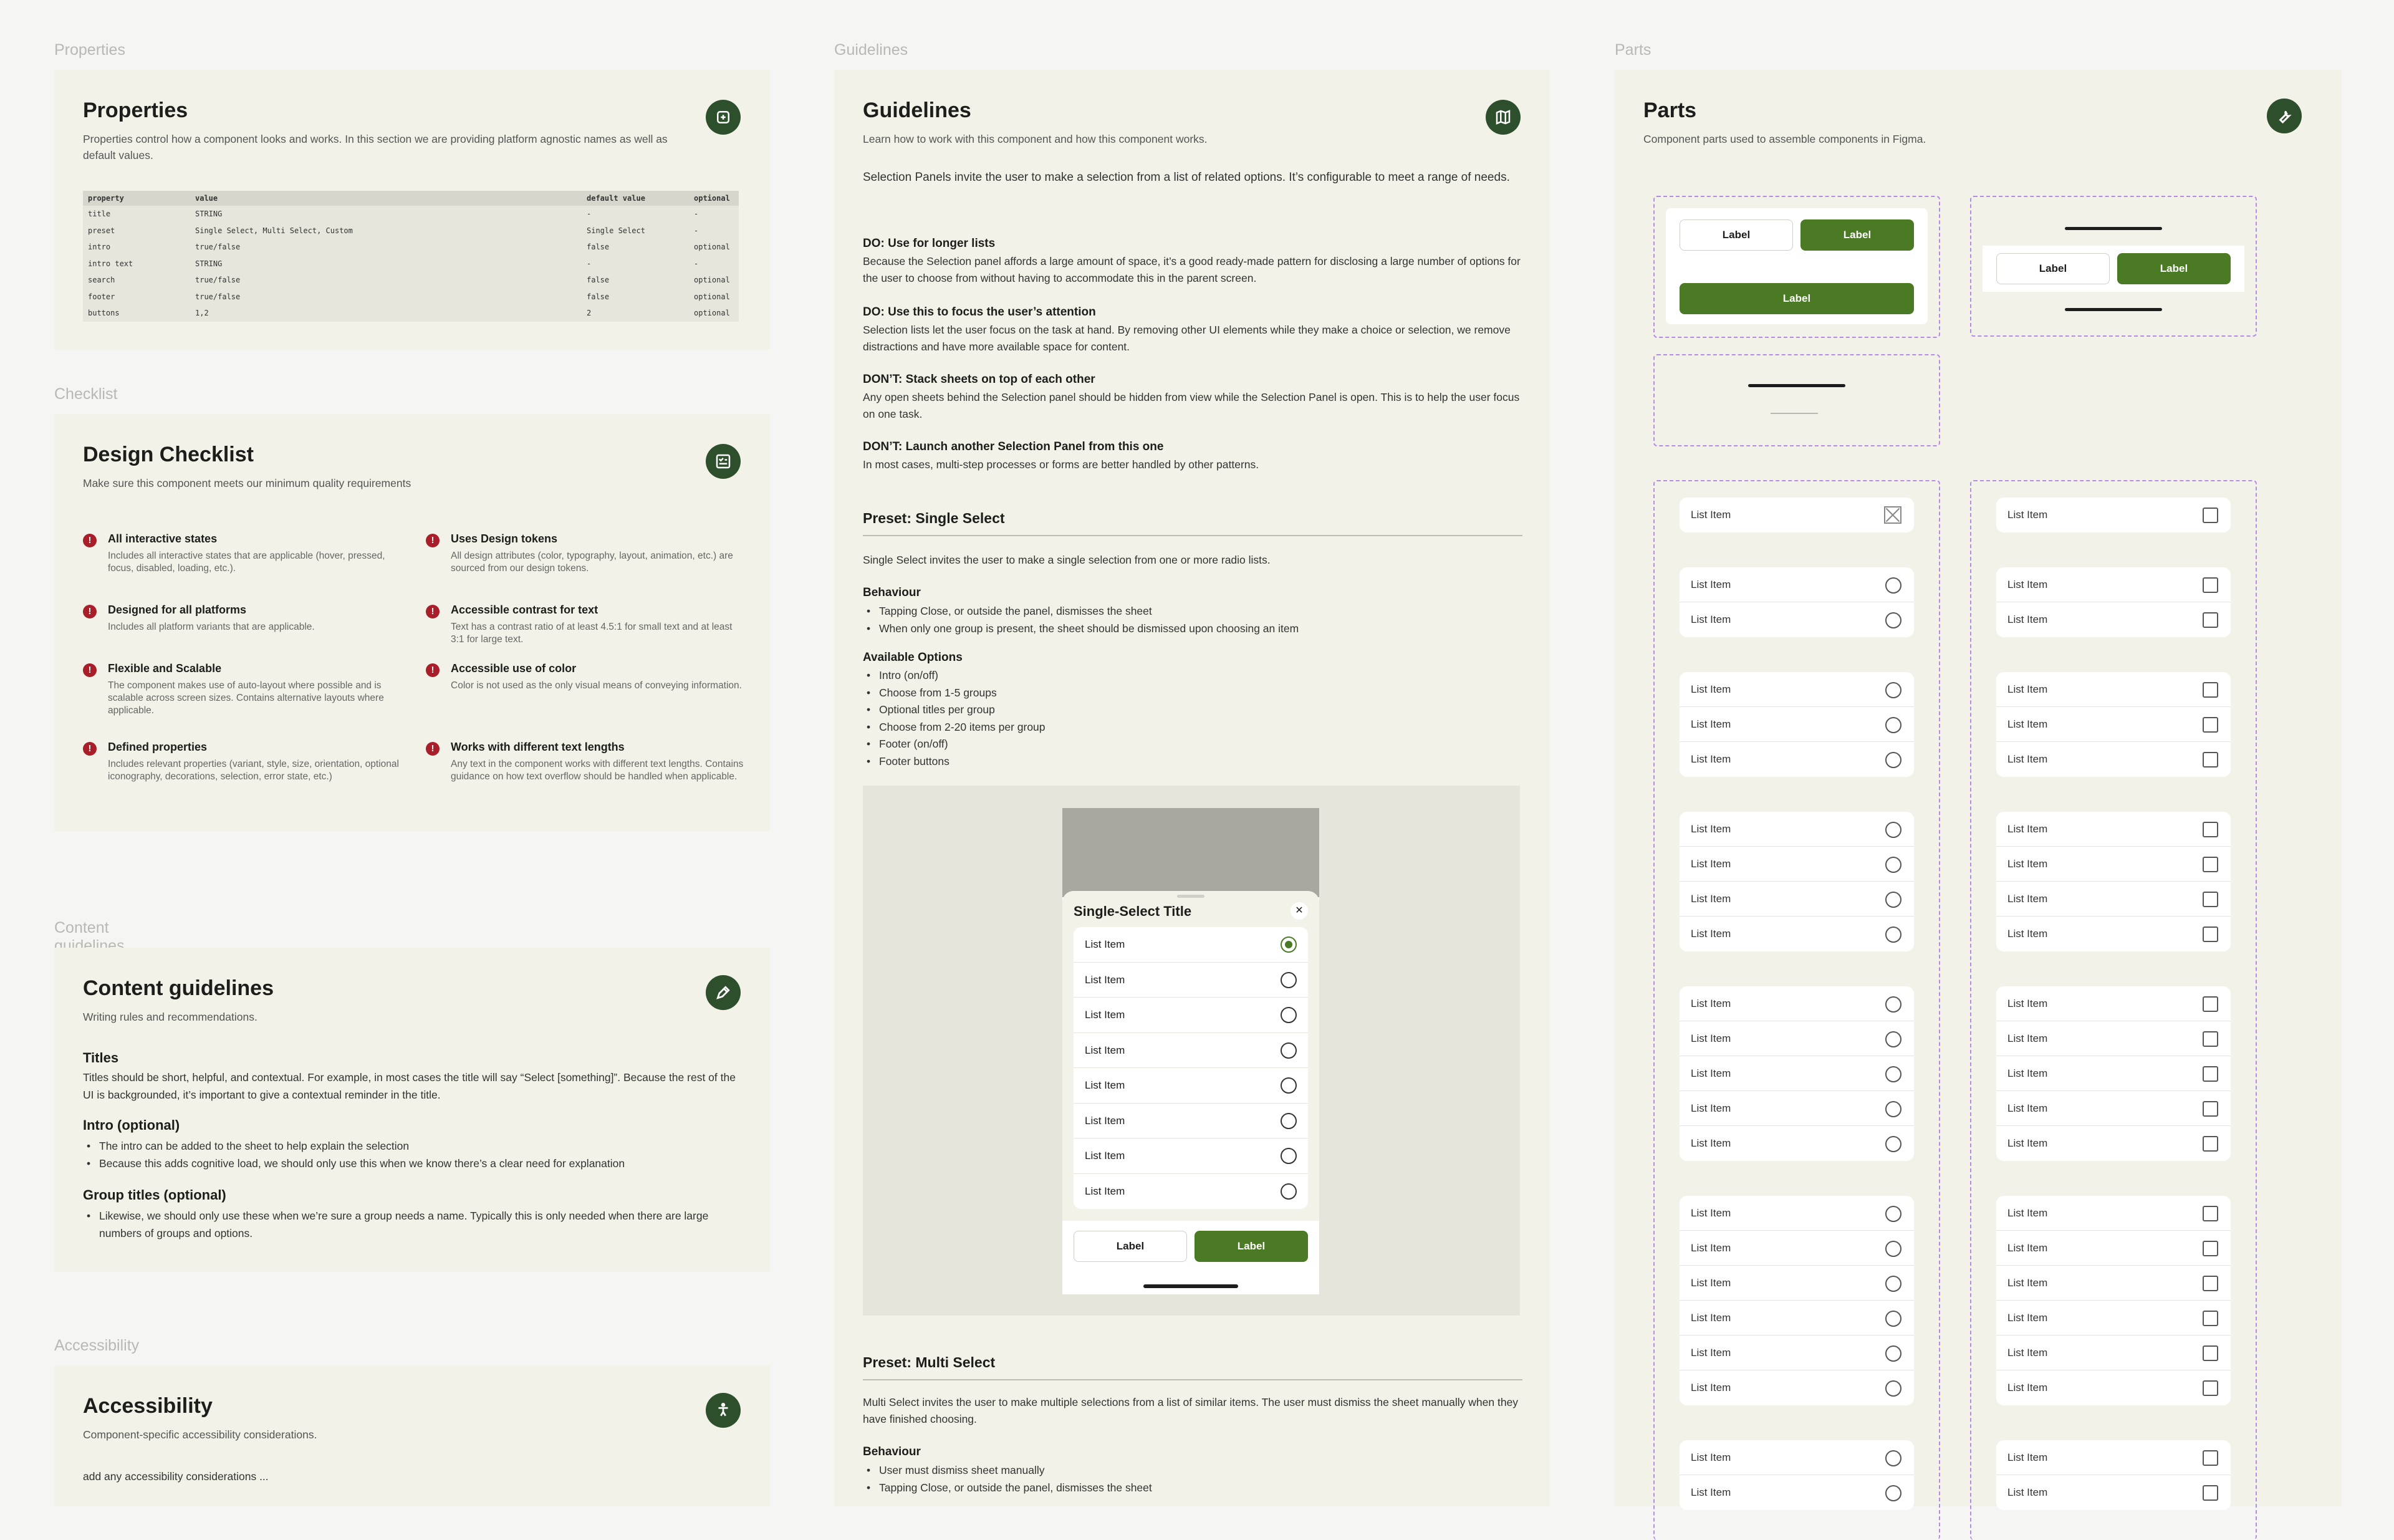  What do you see at coordinates (1190, 853) in the screenshot?
I see `scrim` at bounding box center [1190, 853].